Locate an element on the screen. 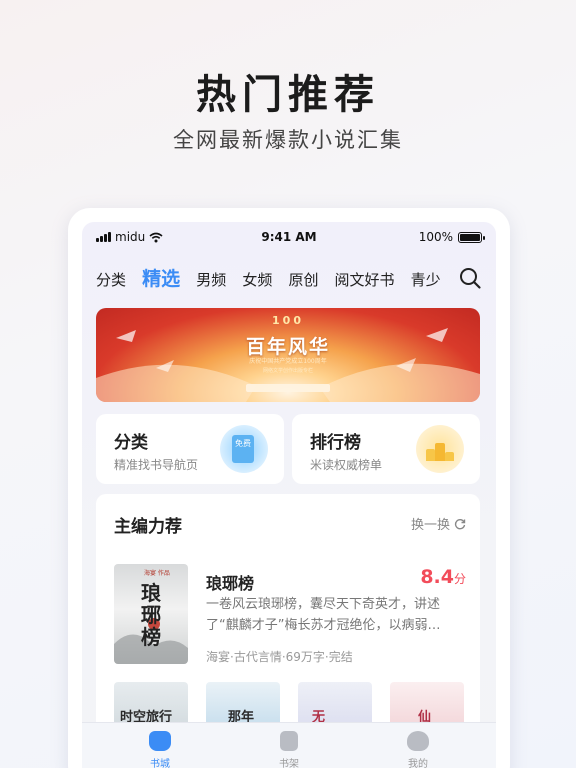 Image resolution: width=576 pixels, height=768 pixels. tab-bookstore-label: 书城 is located at coordinates (160, 763).